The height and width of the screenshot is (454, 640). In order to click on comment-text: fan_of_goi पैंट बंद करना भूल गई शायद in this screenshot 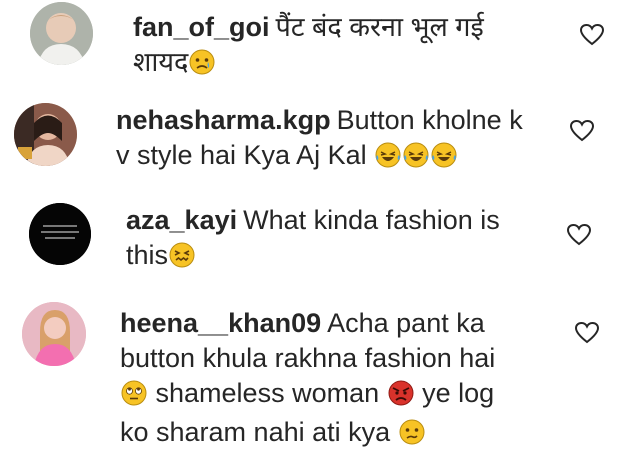, I will do `click(333, 47)`.